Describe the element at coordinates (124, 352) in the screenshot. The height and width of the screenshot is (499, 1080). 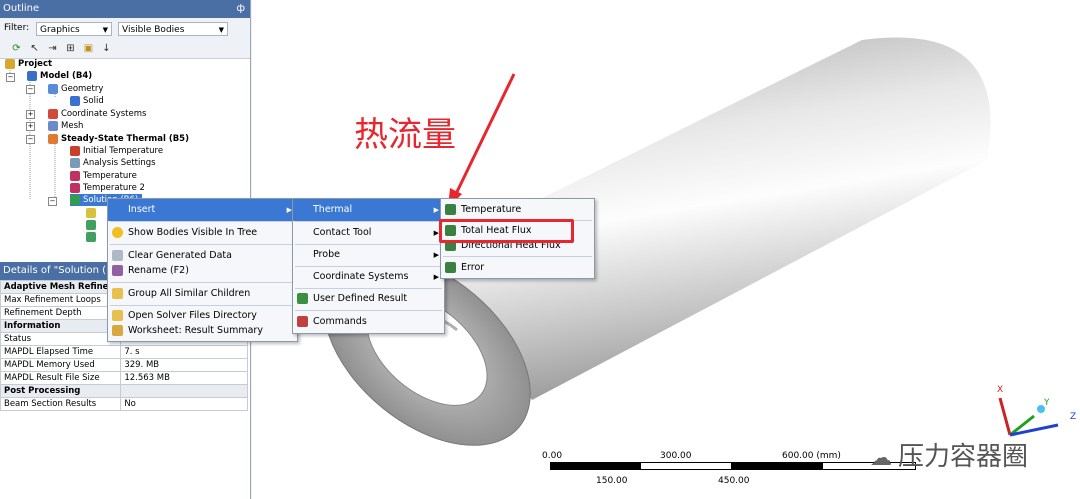
I see `details-row: MAPDL Elapsed Time 7. s` at that location.